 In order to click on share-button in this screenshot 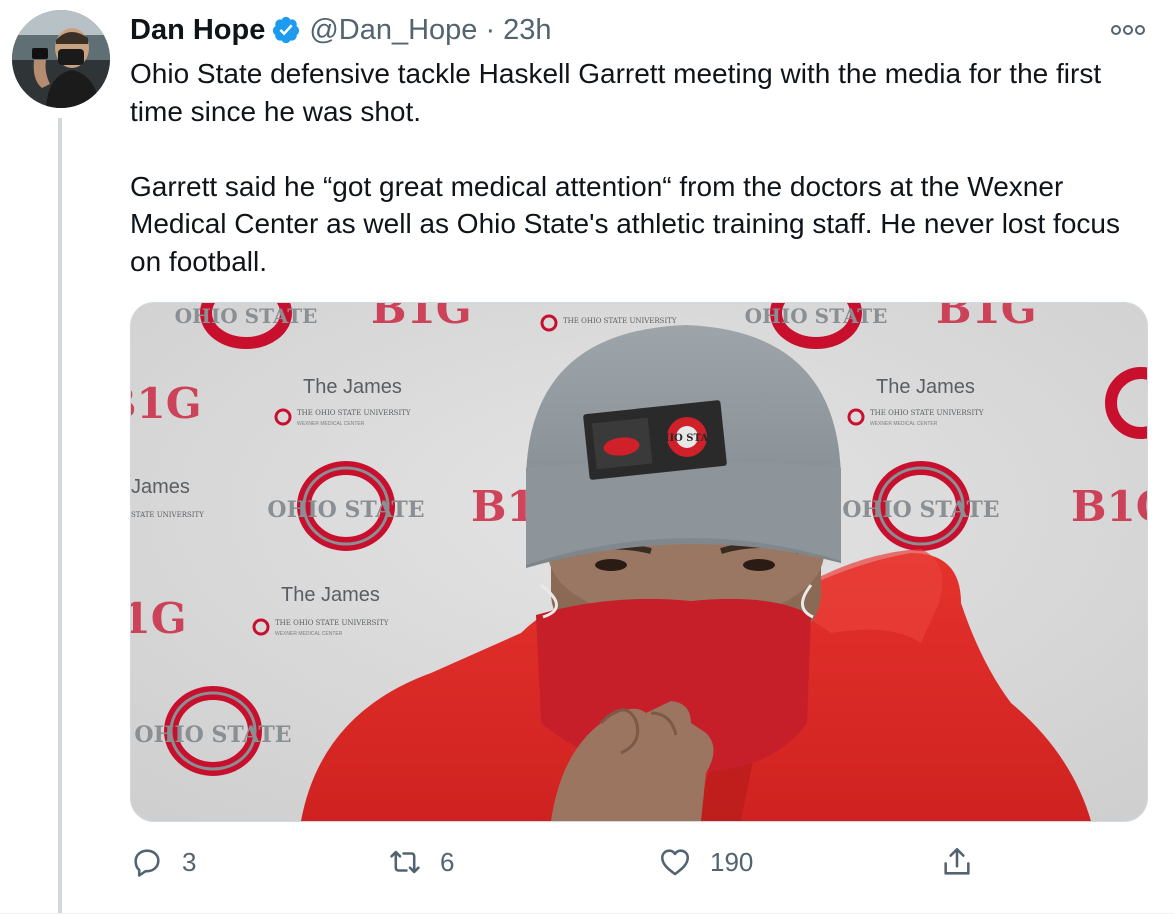, I will do `click(957, 862)`.